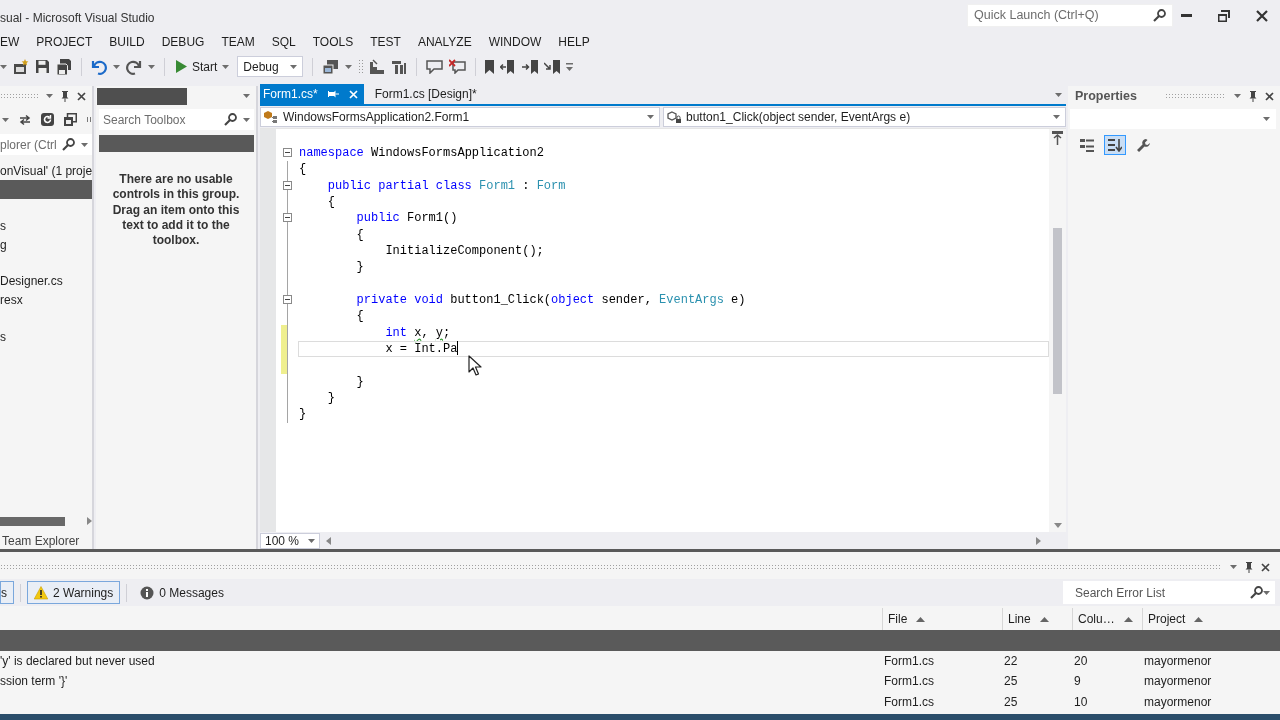  I want to click on menu-item: TOOLS, so click(333, 42).